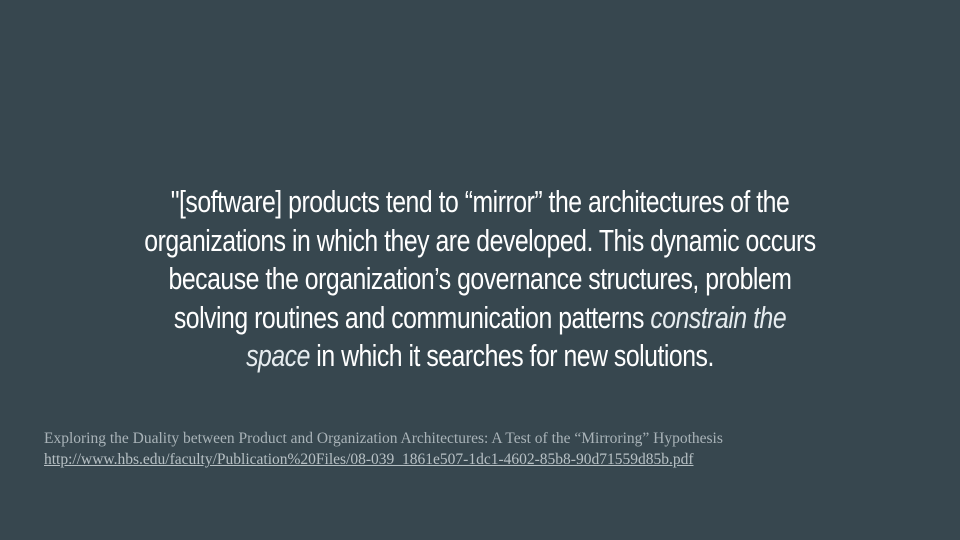 The image size is (960, 540). Describe the element at coordinates (718, 317) in the screenshot. I see `quote-emphasis-1: constrain the` at that location.